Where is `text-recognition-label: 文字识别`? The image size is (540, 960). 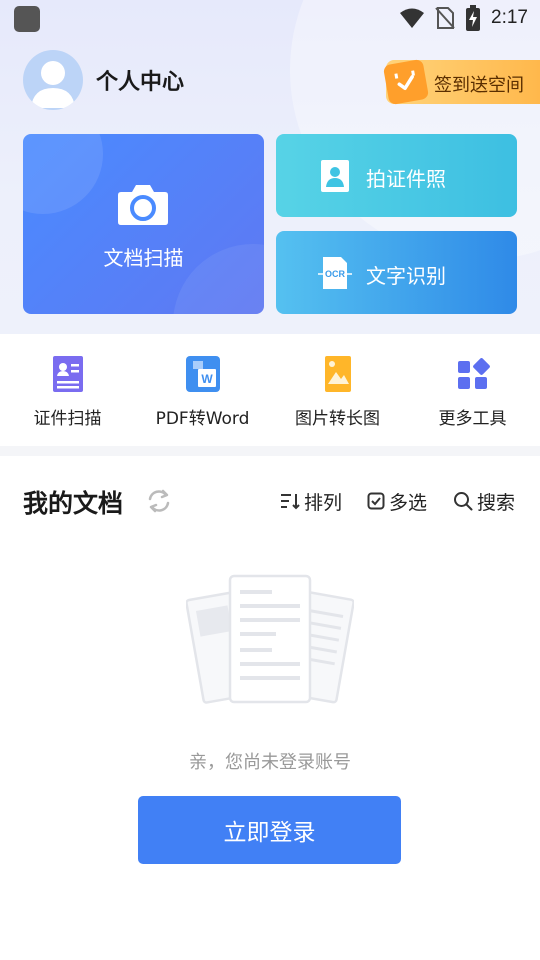 text-recognition-label: 文字识别 is located at coordinates (406, 276).